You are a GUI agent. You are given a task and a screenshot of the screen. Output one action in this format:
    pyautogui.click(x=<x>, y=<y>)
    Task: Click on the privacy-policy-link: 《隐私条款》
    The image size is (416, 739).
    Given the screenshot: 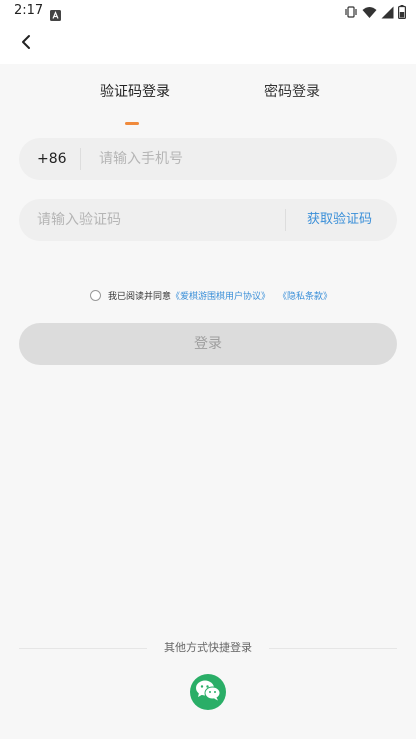 What is the action you would take?
    pyautogui.click(x=305, y=295)
    